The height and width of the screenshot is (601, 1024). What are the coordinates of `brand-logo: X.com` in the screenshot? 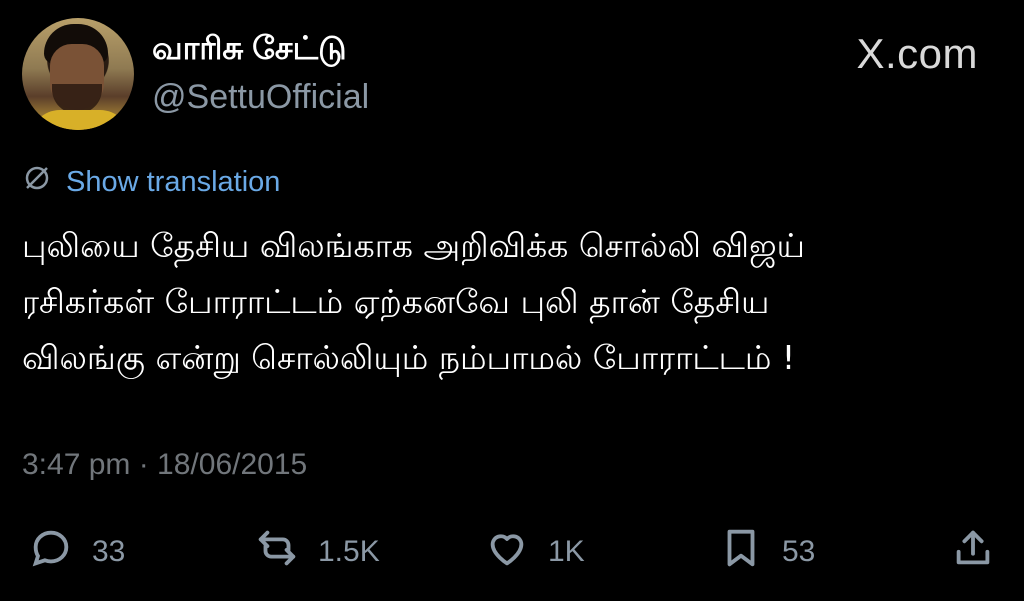 It's located at (917, 54).